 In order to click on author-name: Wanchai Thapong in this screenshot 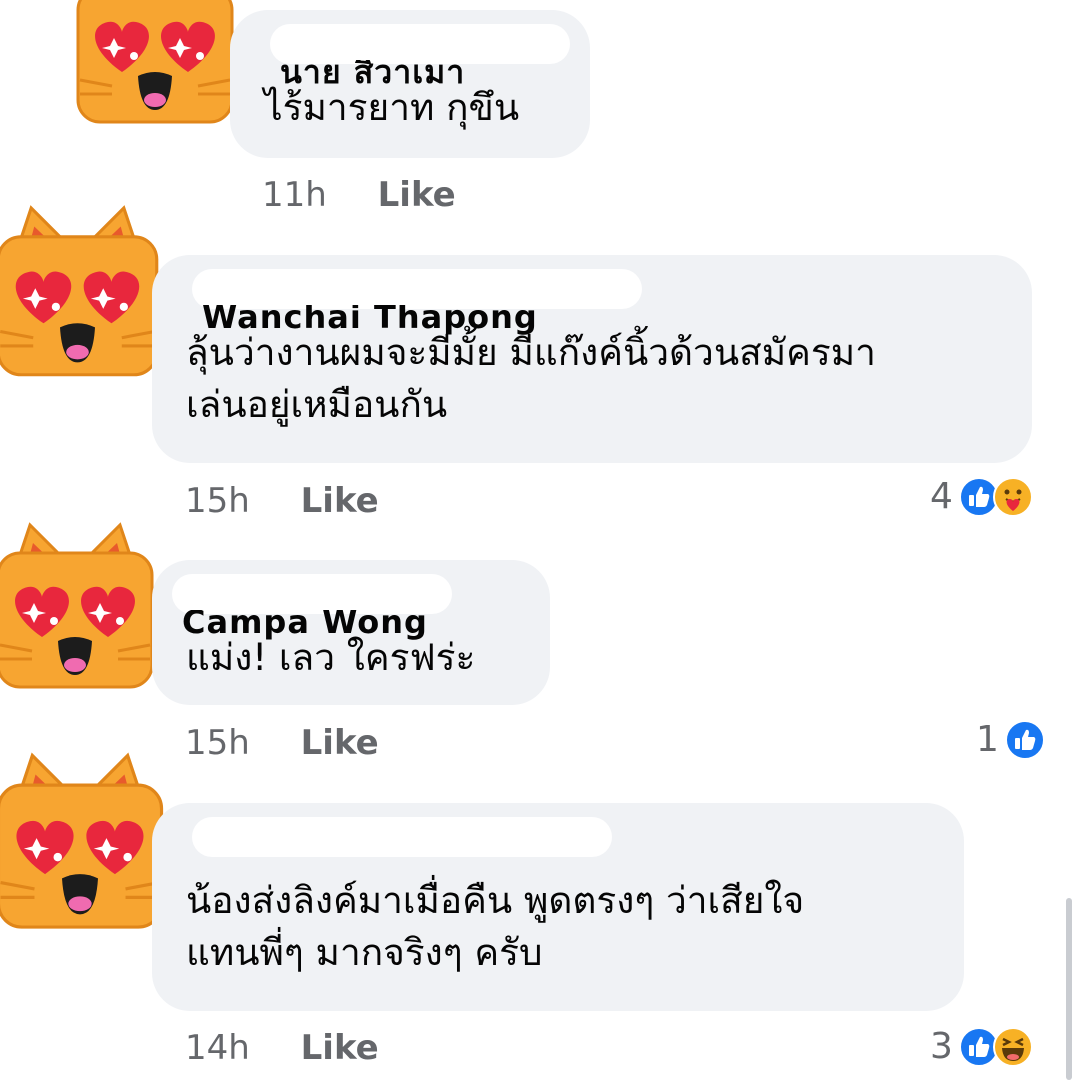, I will do `click(417, 302)`.